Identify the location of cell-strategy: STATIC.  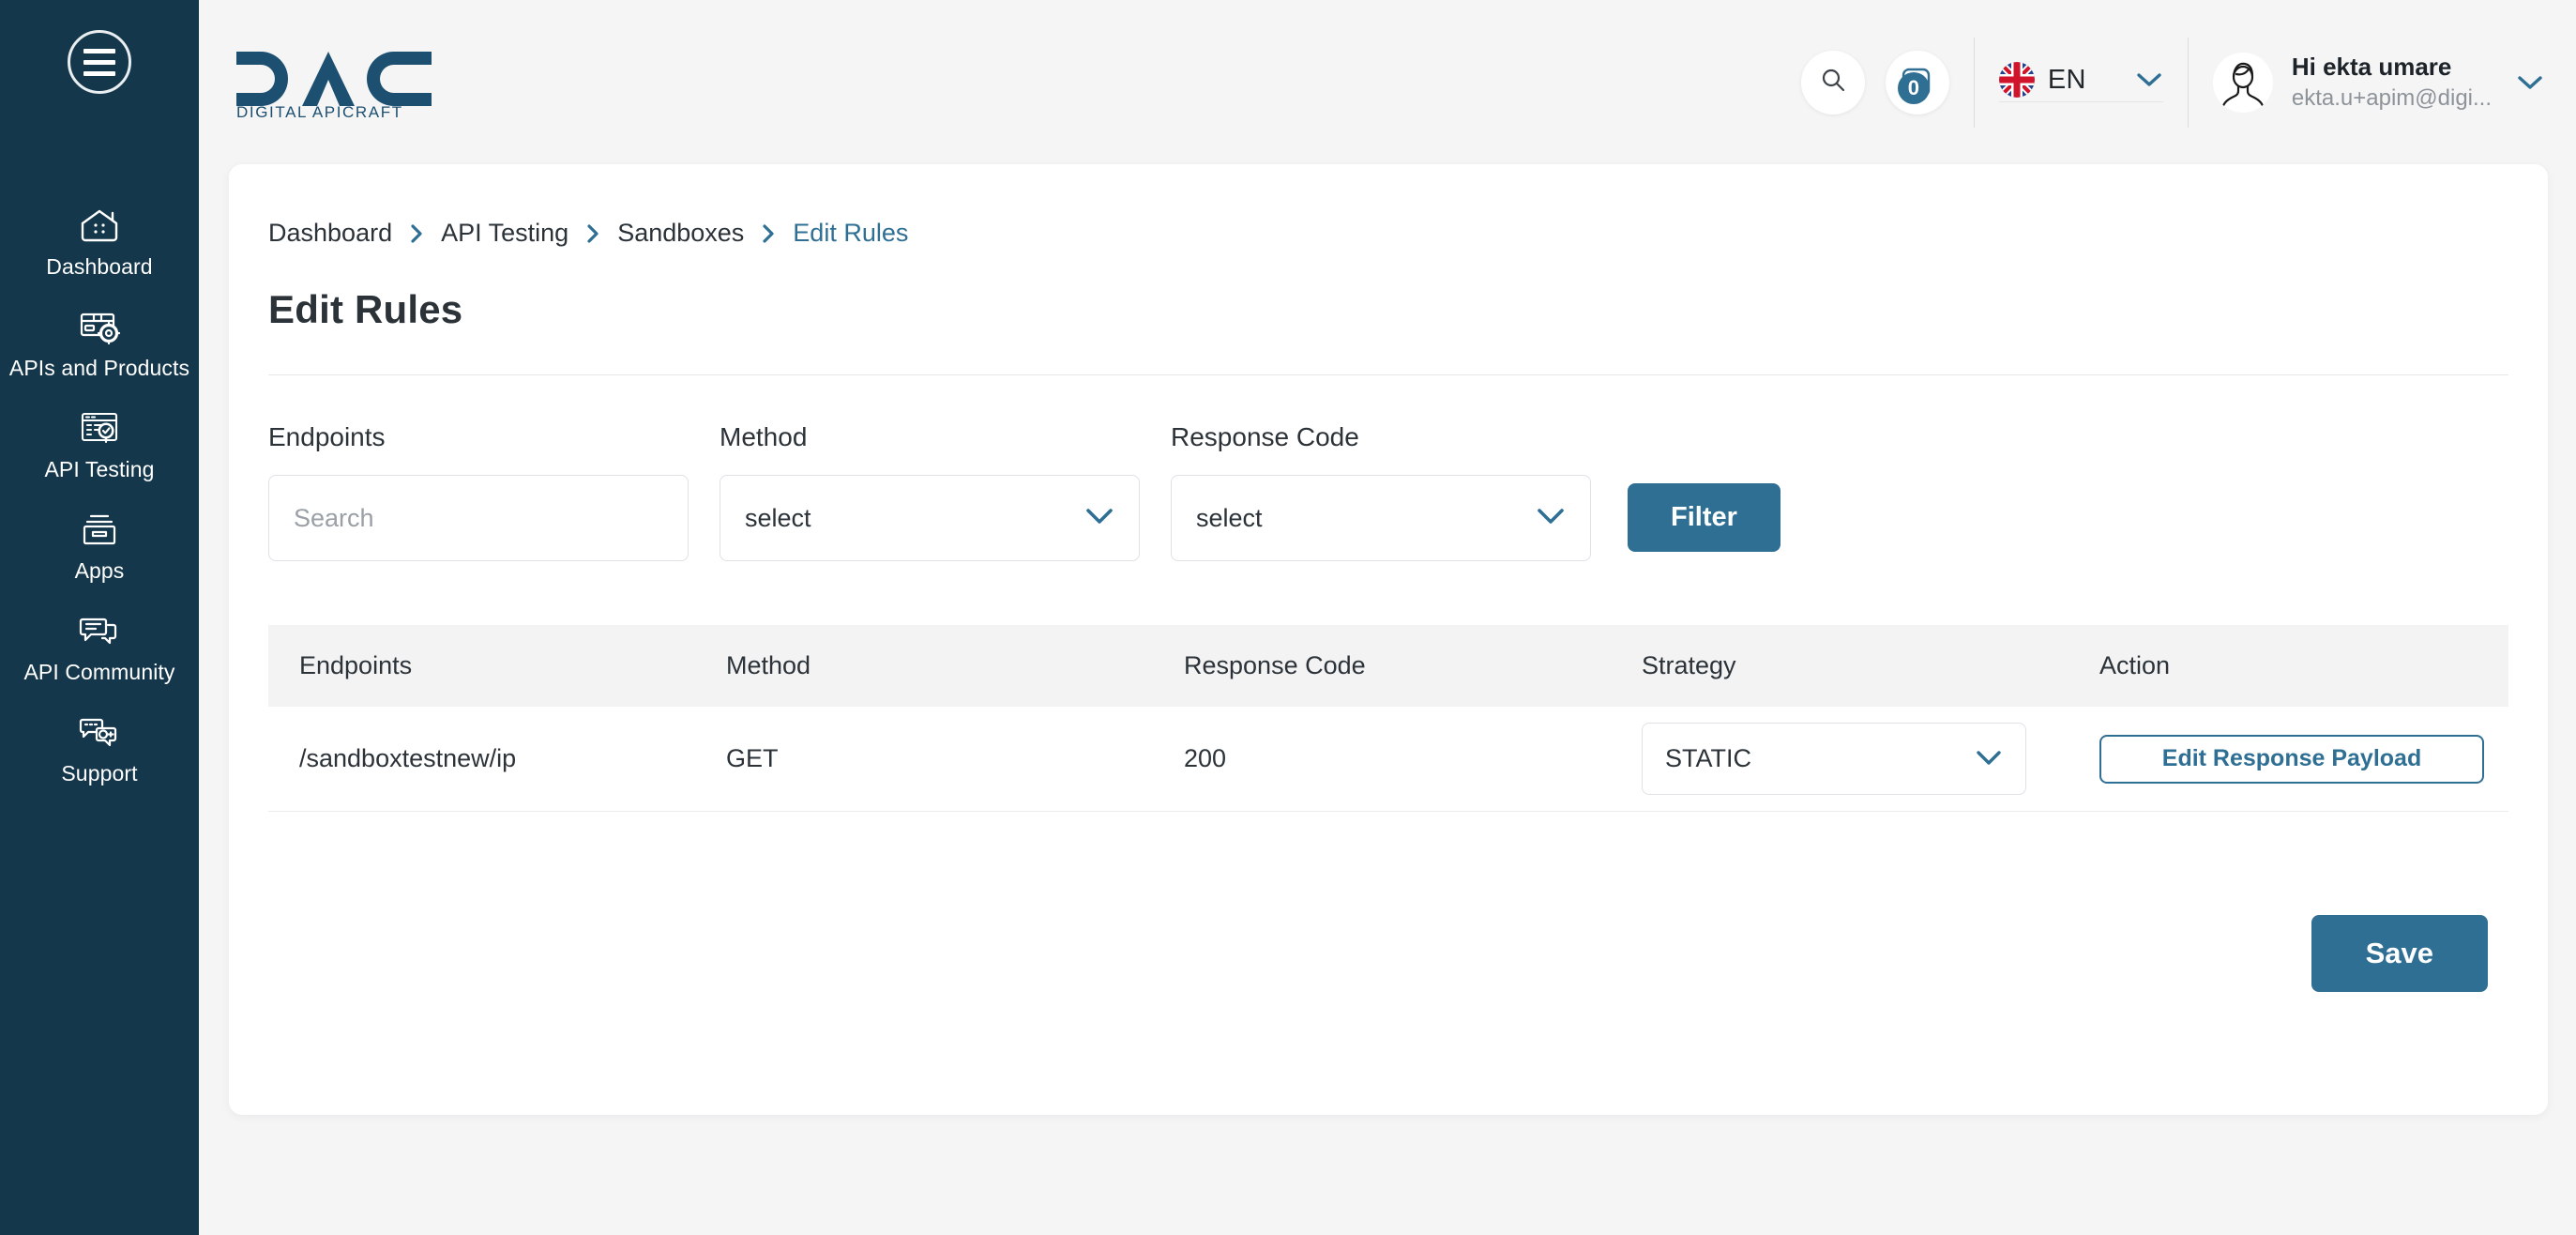
(1870, 759).